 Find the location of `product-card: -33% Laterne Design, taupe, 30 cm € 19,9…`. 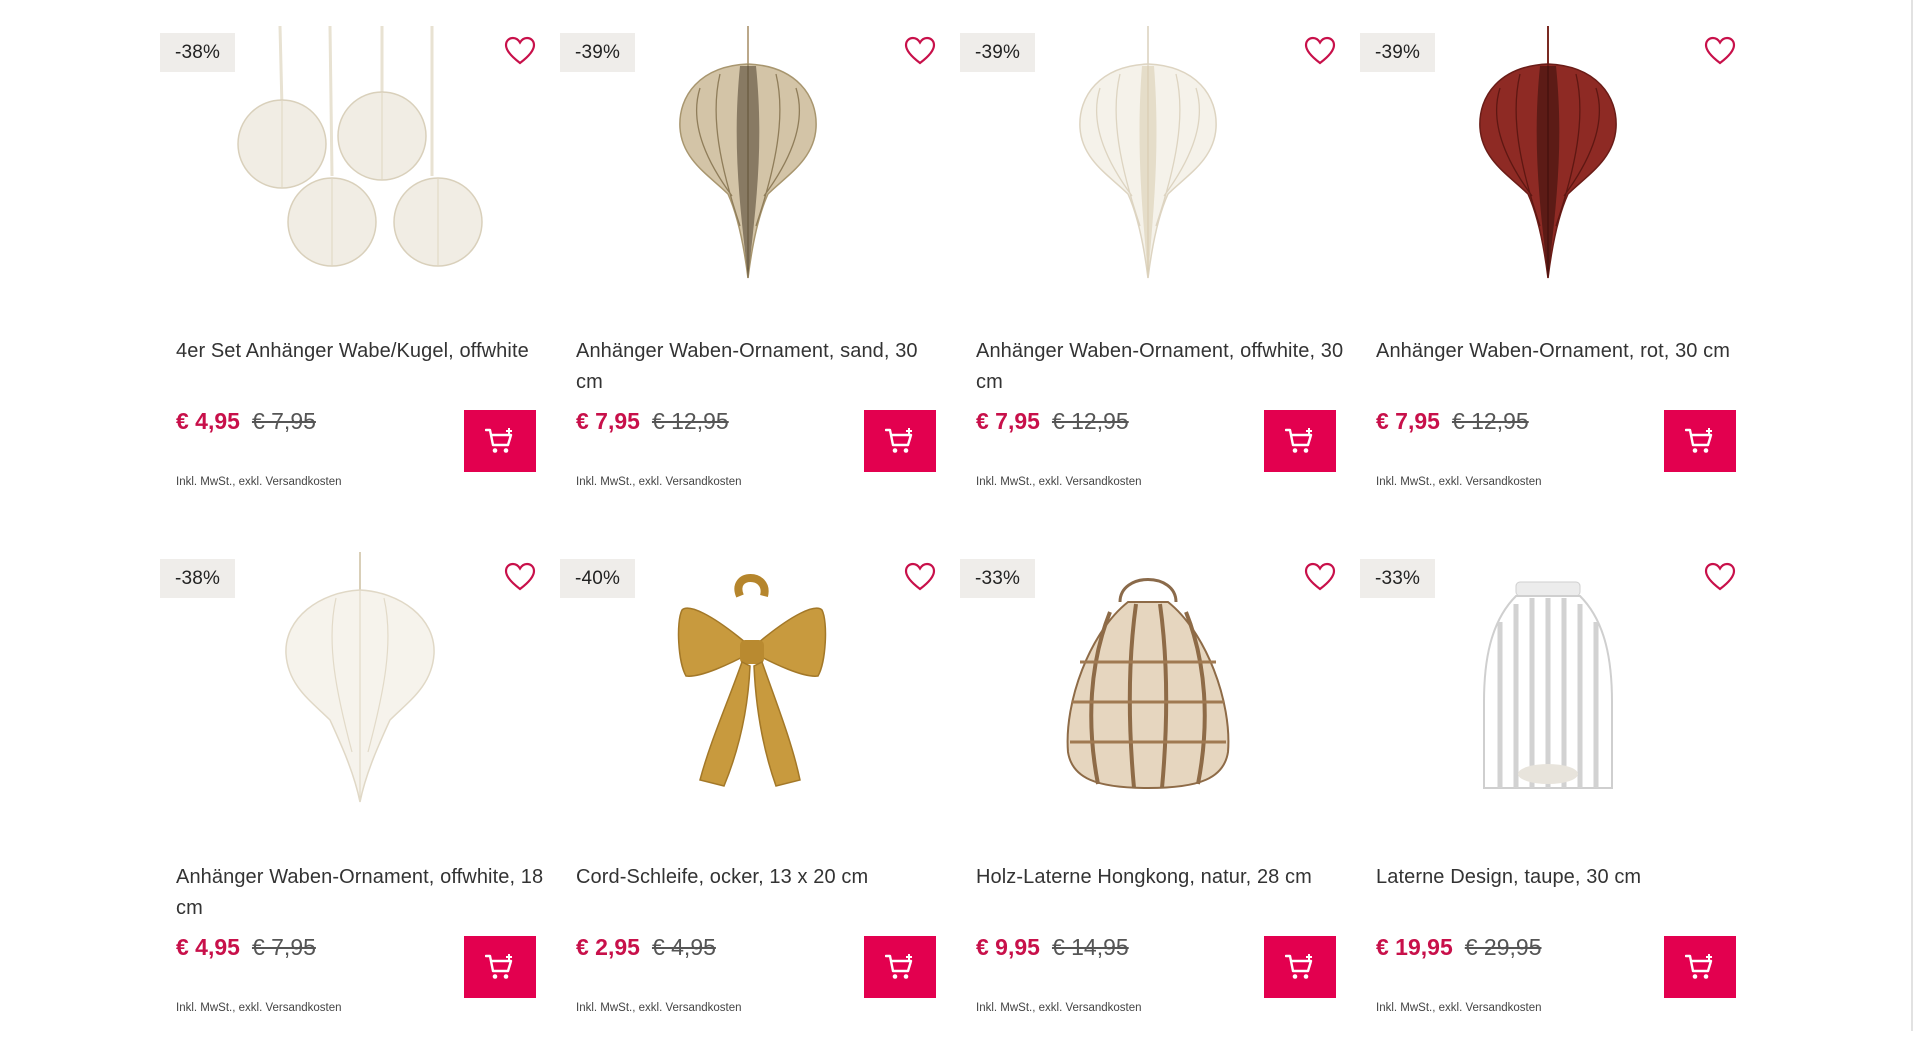

product-card: -33% Laterne Design, taupe, 30 cm € 19,9… is located at coordinates (1548, 789).